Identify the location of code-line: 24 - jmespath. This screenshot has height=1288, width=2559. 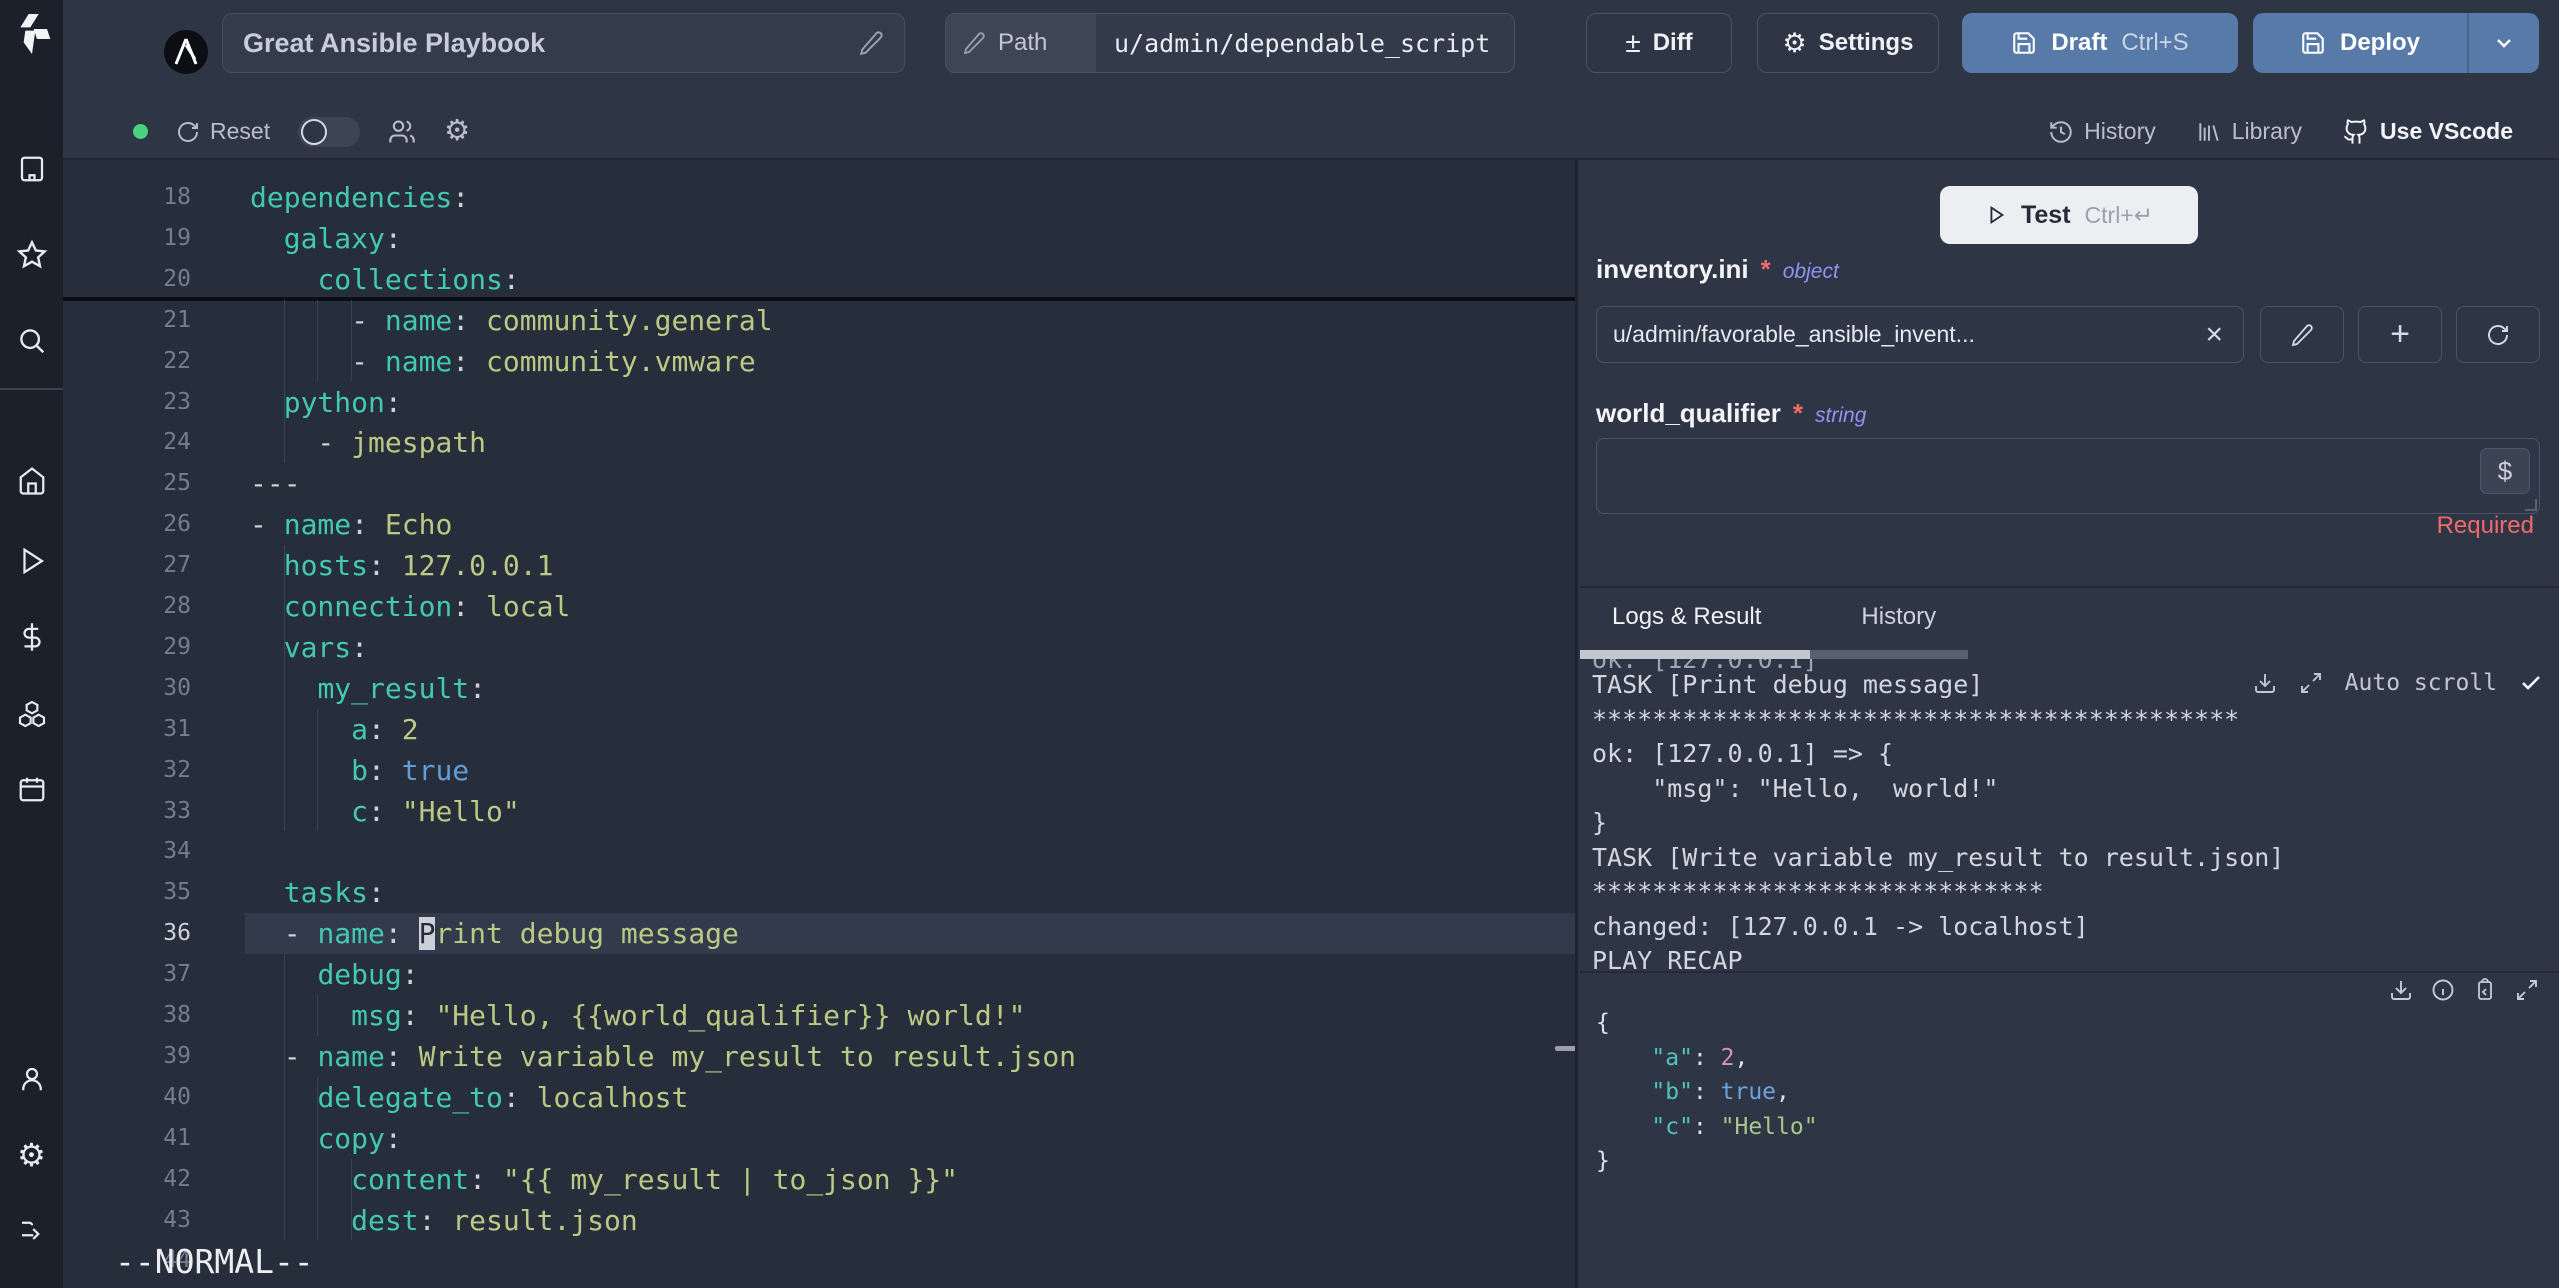
(819, 442).